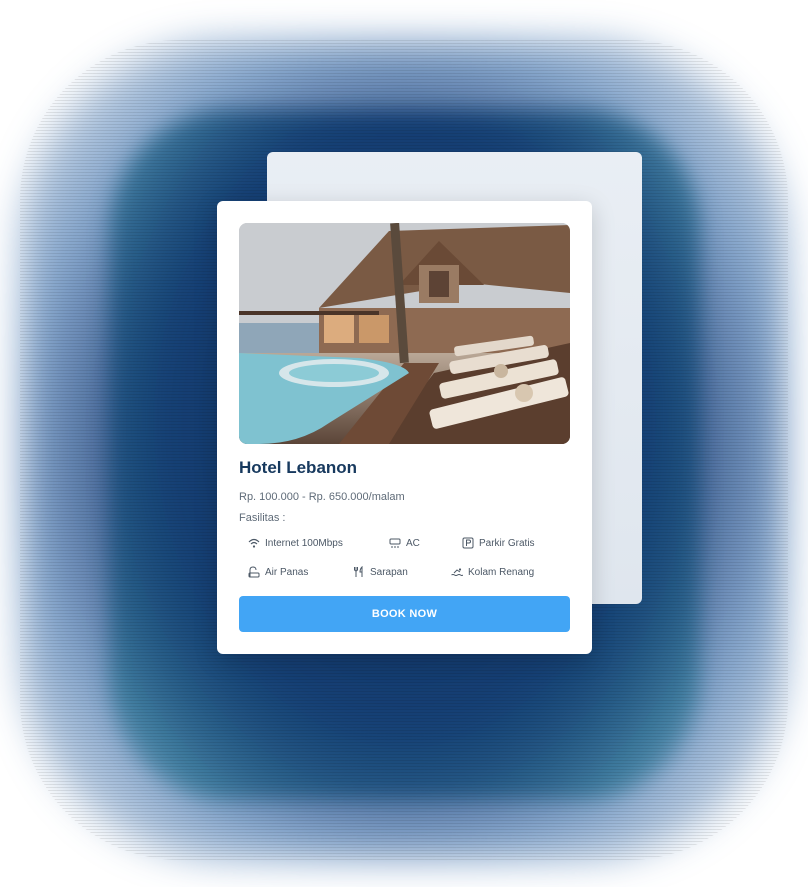 The image size is (808, 887). Describe the element at coordinates (359, 572) in the screenshot. I see `cutlery-icon` at that location.